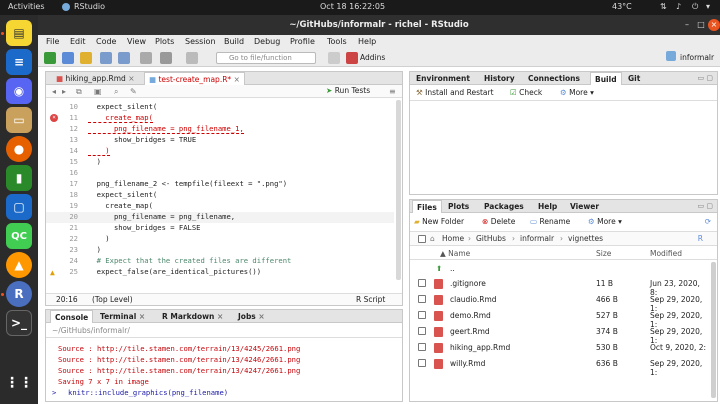 This screenshot has width=720, height=404. What do you see at coordinates (19, 265) in the screenshot?
I see `vlc-app-icon: ▲` at bounding box center [19, 265].